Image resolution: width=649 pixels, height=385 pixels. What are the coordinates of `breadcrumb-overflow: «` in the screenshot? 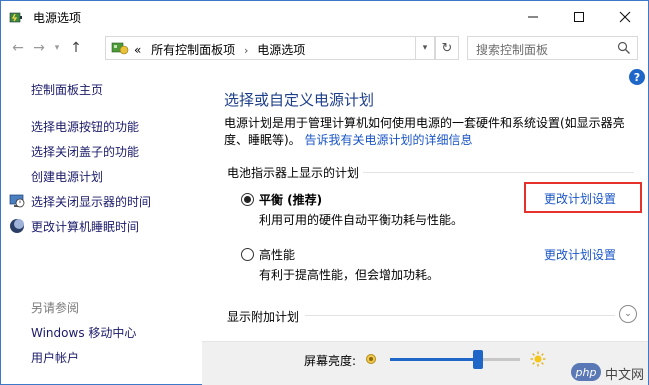 It's located at (137, 50).